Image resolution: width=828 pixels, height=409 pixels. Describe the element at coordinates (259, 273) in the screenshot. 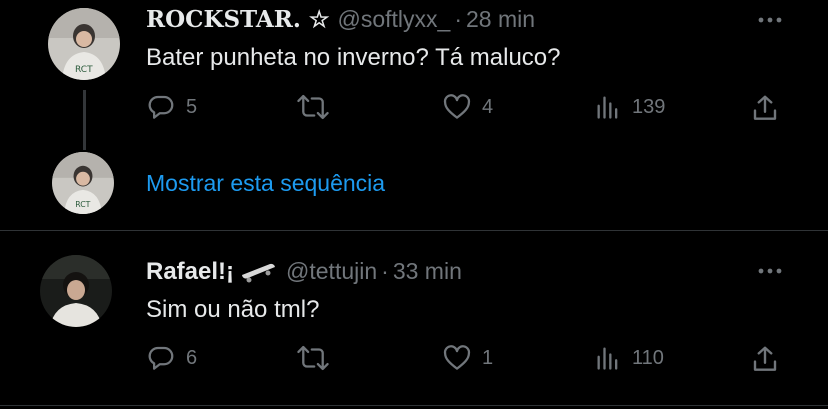

I see `skateboard-icon` at that location.